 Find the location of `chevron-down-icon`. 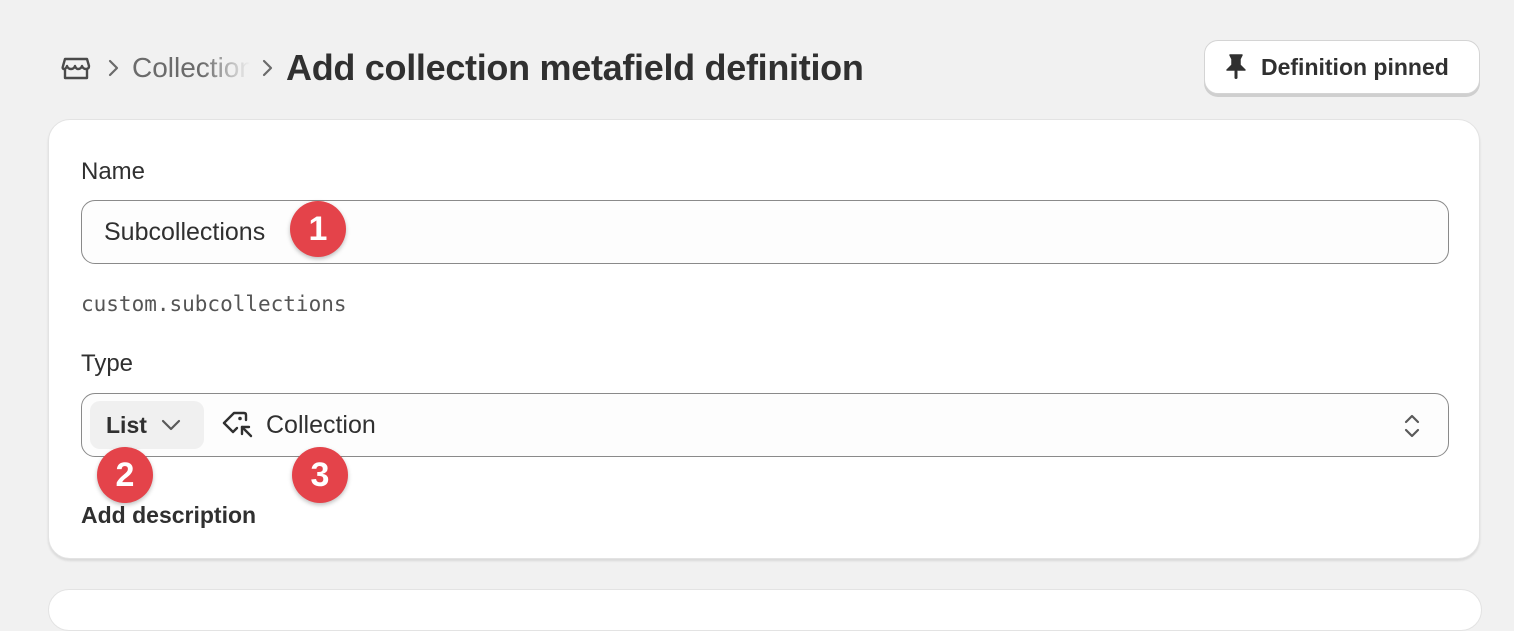

chevron-down-icon is located at coordinates (171, 425).